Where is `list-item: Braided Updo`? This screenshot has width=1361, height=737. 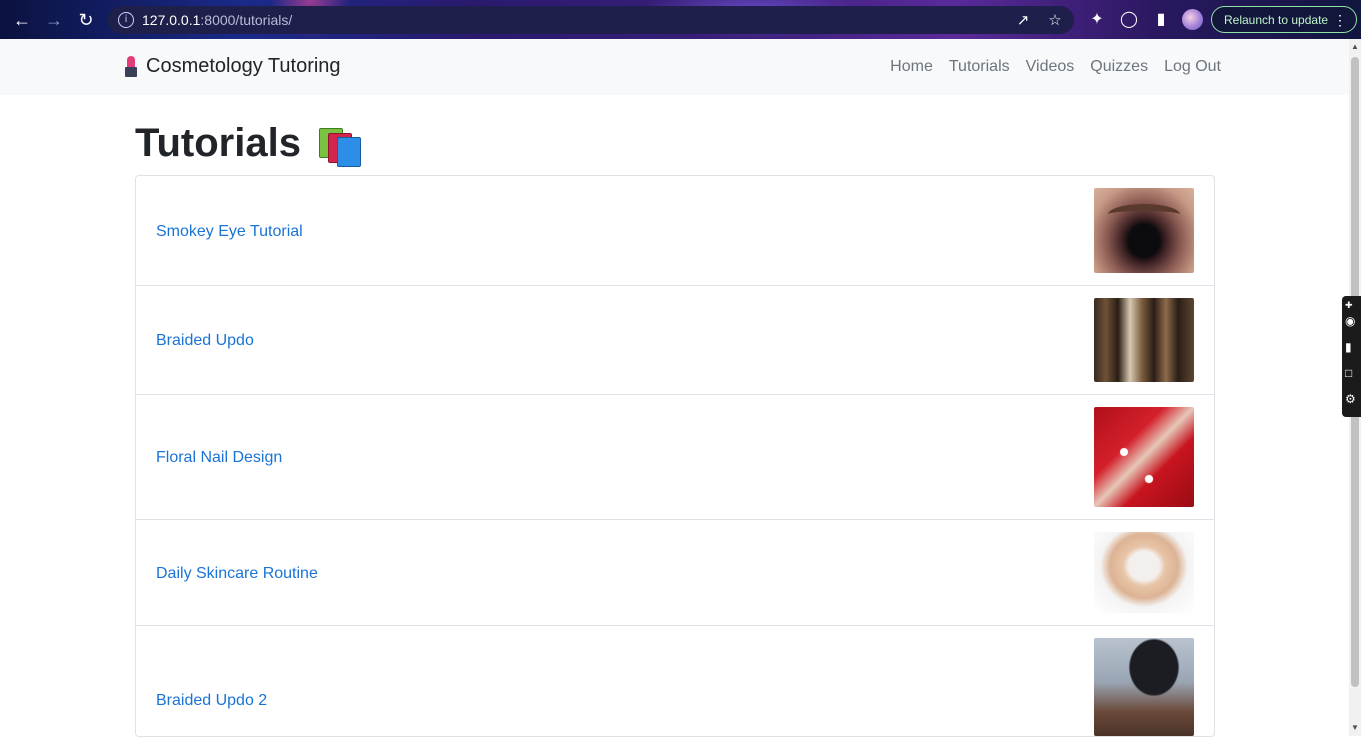
list-item: Braided Updo is located at coordinates (675, 340).